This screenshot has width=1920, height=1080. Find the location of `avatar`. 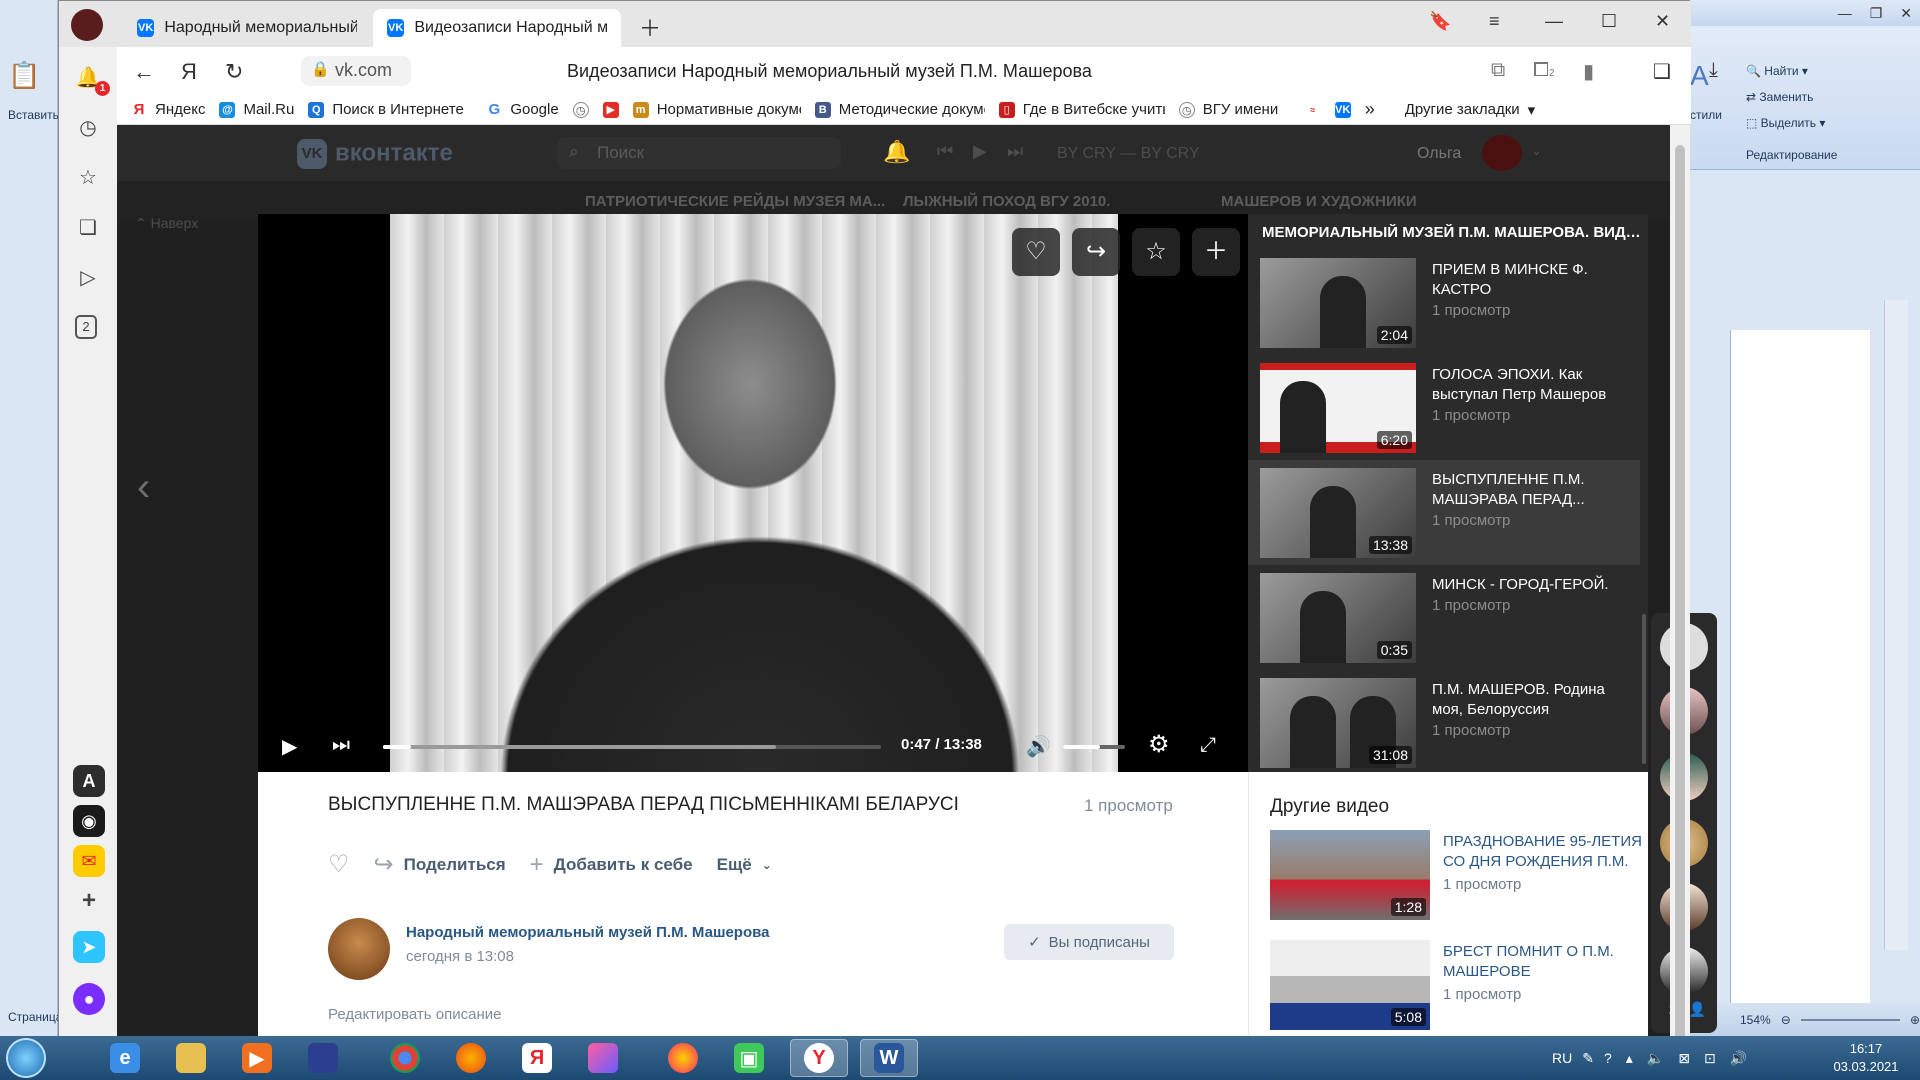

avatar is located at coordinates (1502, 153).